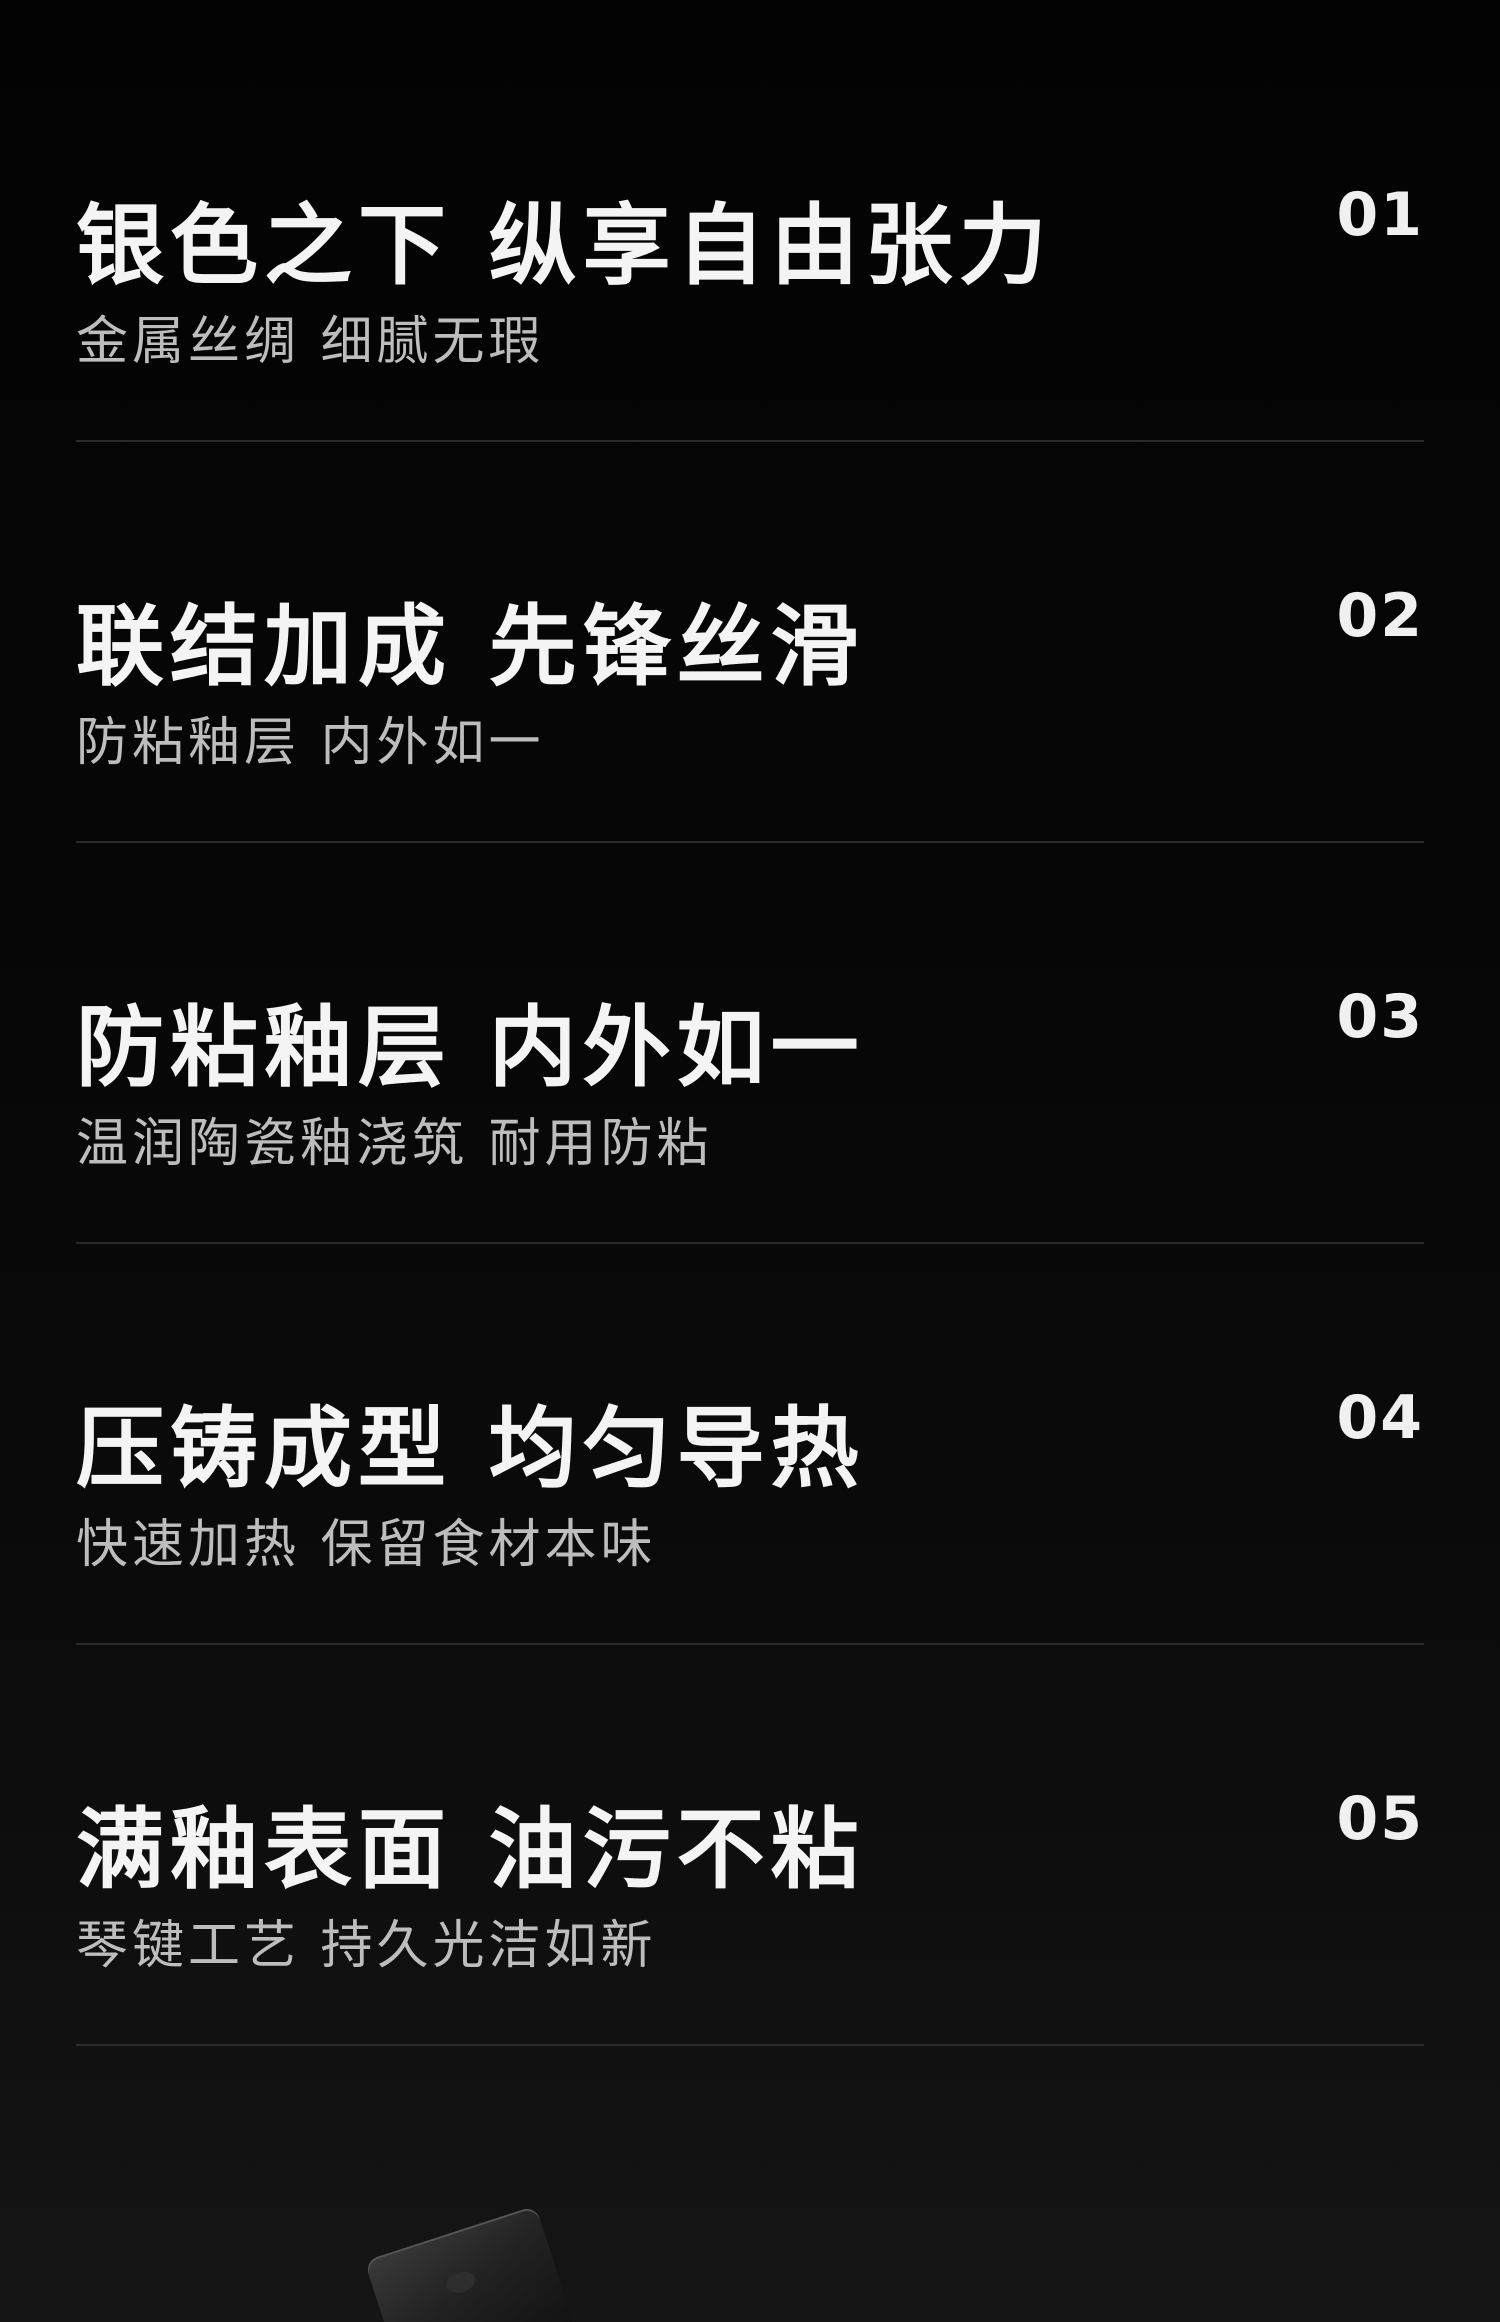 The height and width of the screenshot is (2322, 1500). What do you see at coordinates (1380, 1819) in the screenshot?
I see `feature-number: 05` at bounding box center [1380, 1819].